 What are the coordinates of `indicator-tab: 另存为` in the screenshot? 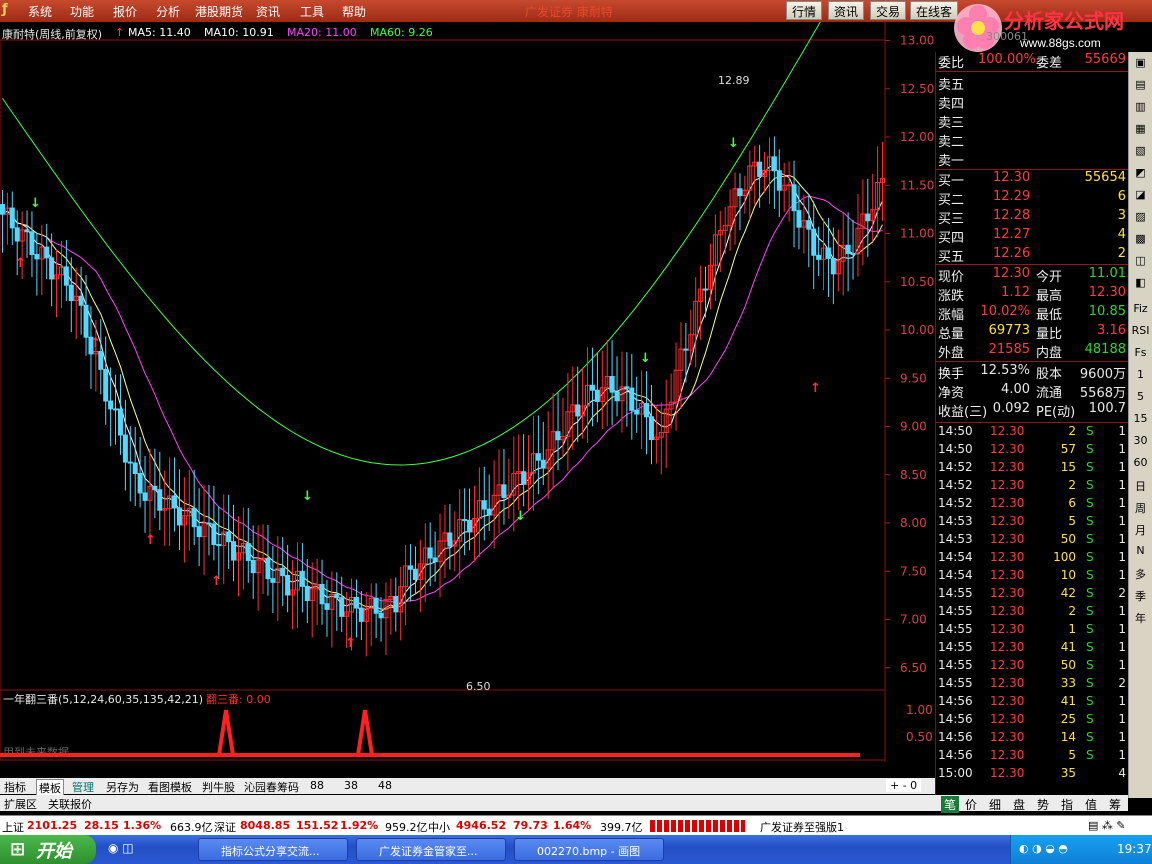 It's located at (122, 787).